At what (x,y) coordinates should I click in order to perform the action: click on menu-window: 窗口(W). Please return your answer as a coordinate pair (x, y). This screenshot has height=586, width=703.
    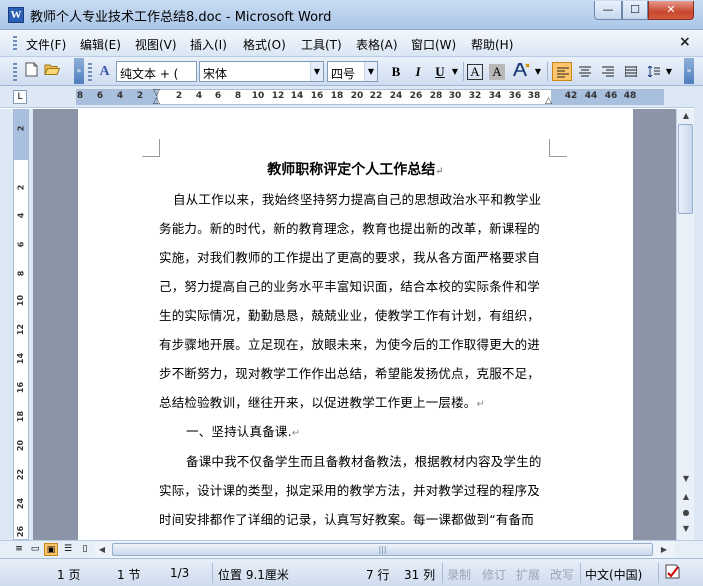
    Looking at the image, I should click on (433, 44).